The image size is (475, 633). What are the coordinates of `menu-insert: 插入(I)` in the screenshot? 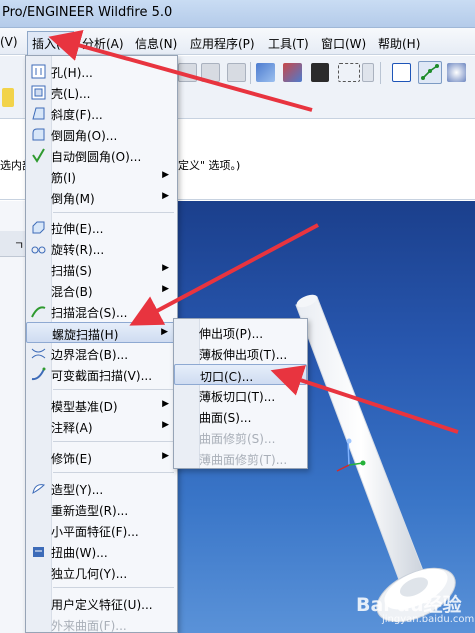 It's located at (50, 43).